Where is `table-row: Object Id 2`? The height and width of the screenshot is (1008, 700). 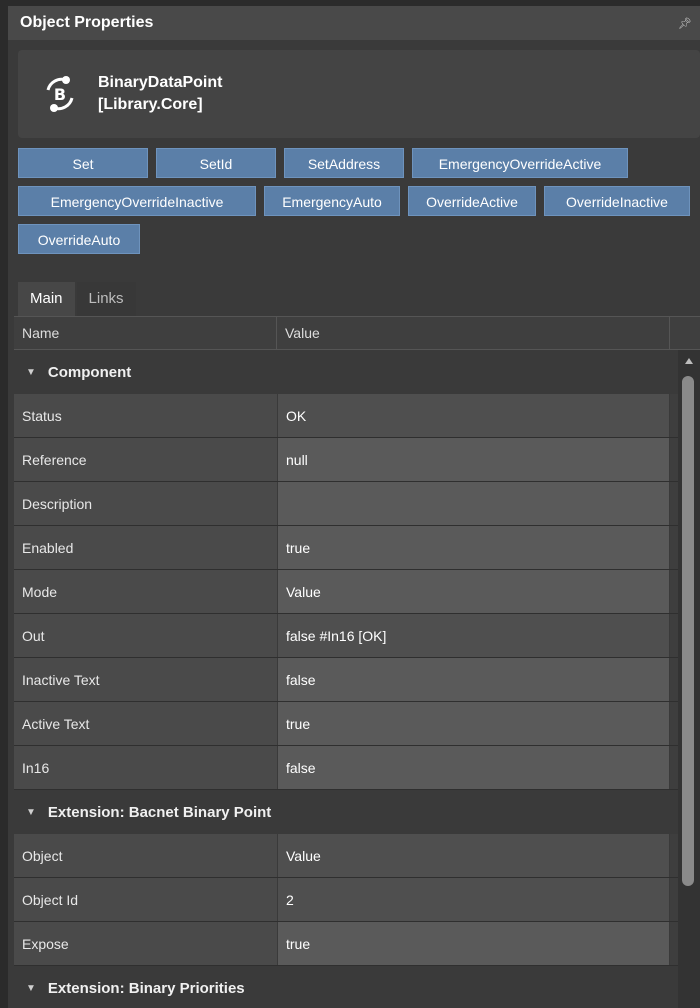 table-row: Object Id 2 is located at coordinates (346, 900).